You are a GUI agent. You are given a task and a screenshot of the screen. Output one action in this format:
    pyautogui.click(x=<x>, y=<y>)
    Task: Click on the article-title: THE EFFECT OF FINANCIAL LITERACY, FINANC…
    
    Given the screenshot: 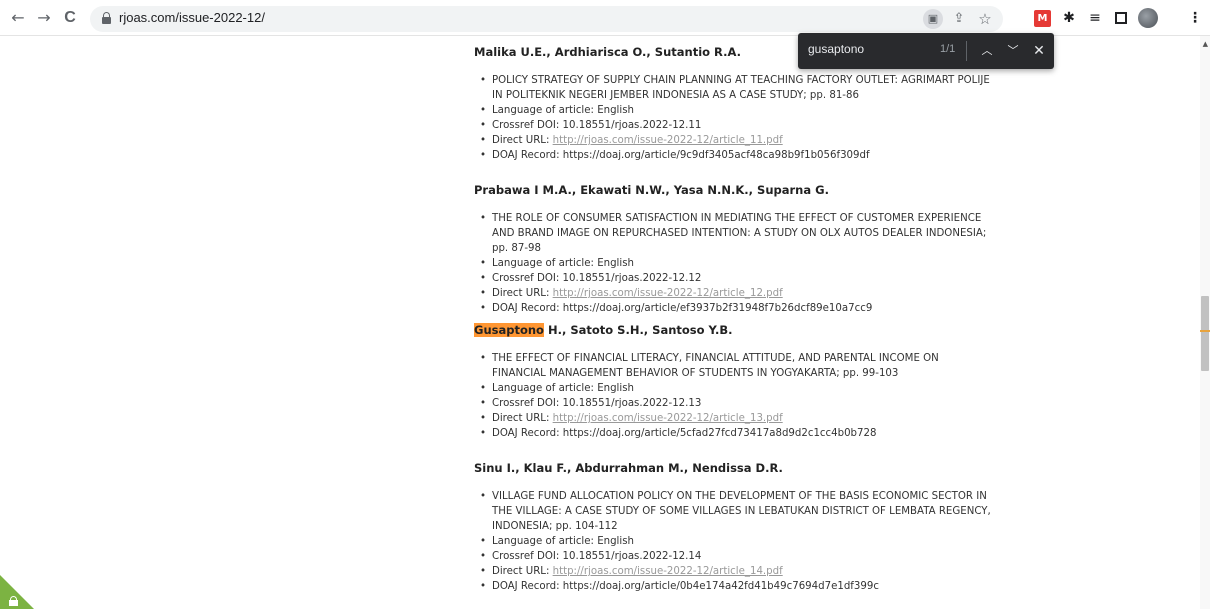 What is the action you would take?
    pyautogui.click(x=737, y=366)
    